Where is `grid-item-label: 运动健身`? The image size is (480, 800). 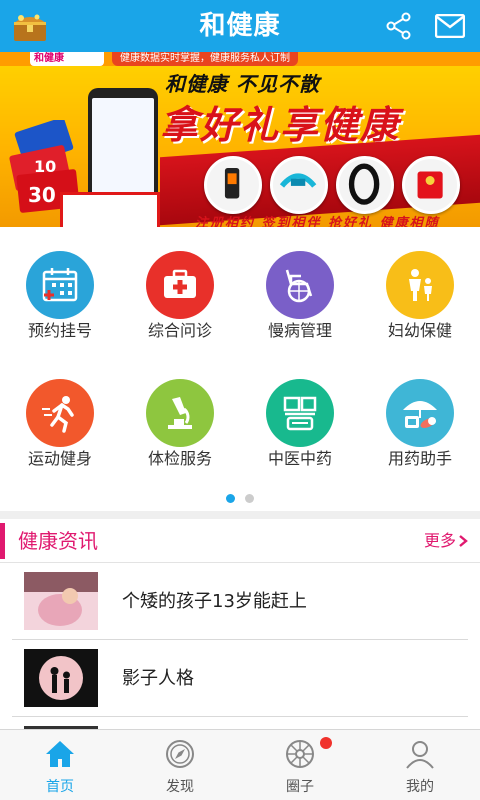
grid-item-label: 运动健身 is located at coordinates (59, 458).